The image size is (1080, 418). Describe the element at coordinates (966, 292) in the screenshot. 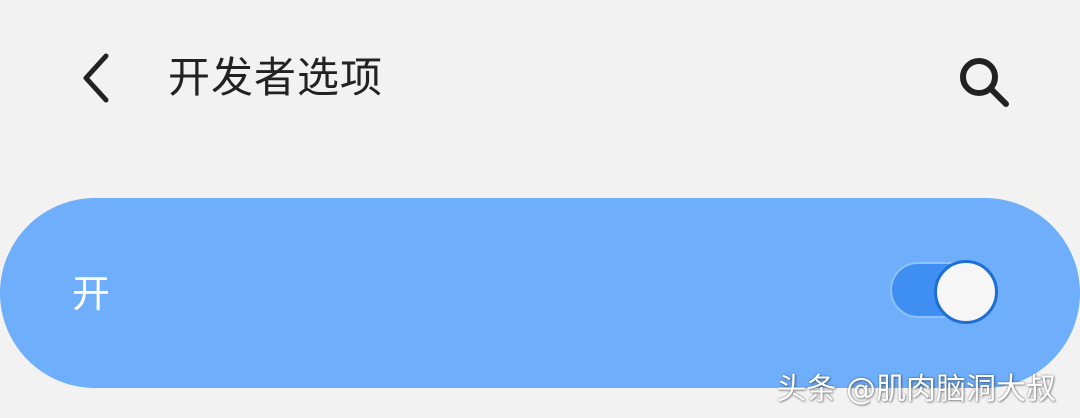

I see `toggle-knob` at that location.